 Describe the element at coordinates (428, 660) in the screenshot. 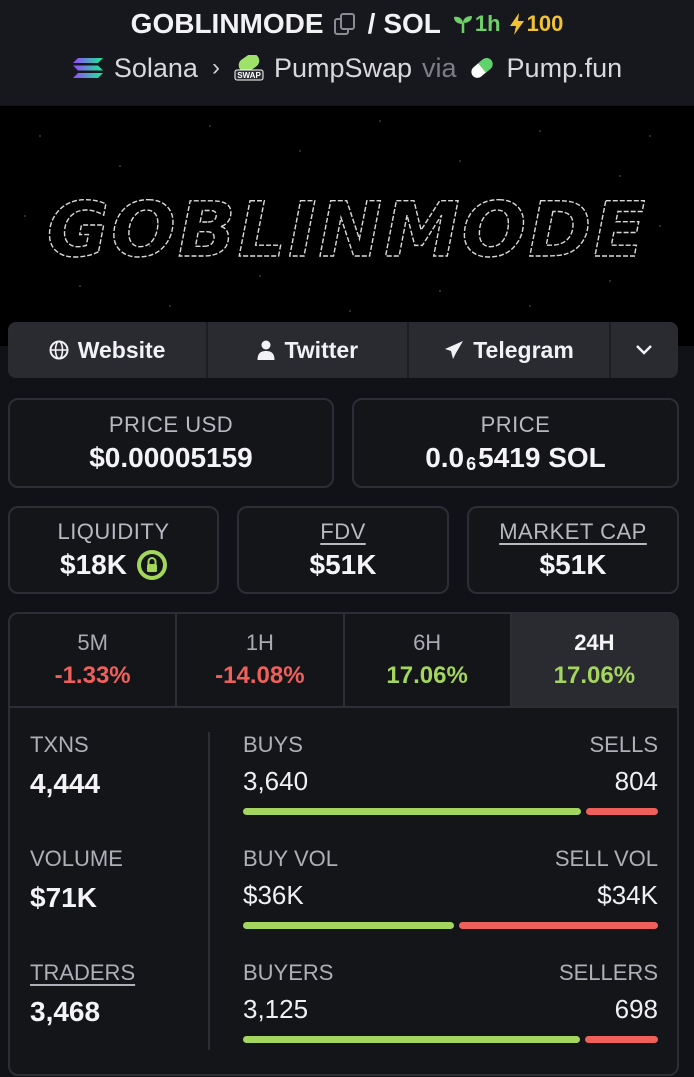

I see `tab-6h: 6H 17.06%` at that location.